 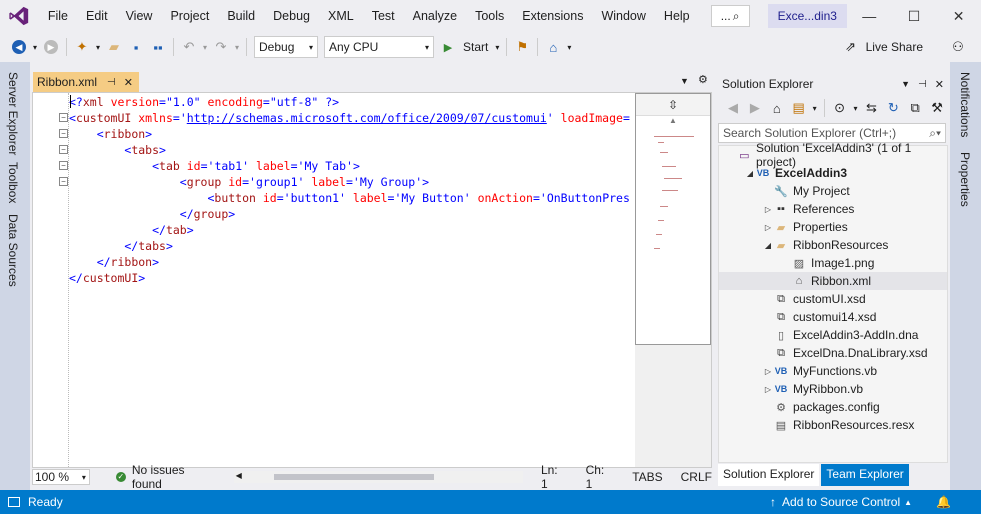 I want to click on live-share-icon: ⇗, so click(x=851, y=47).